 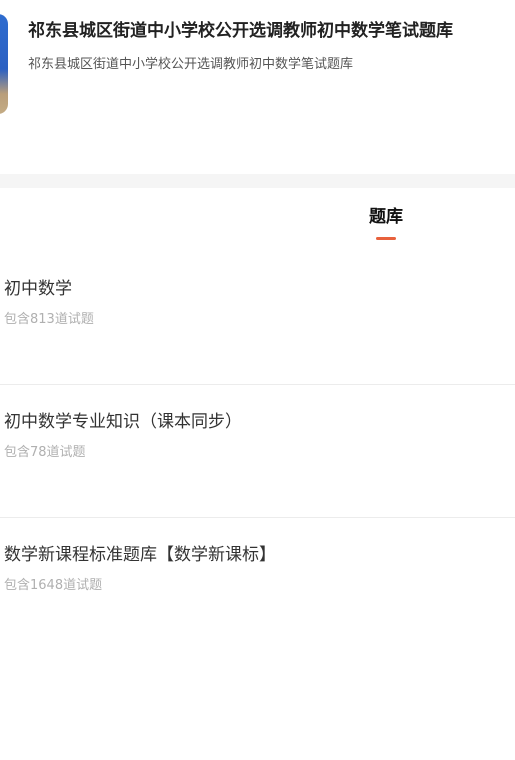 I want to click on bank-title: 祁东县城区街道中小学校公开选调教师初中数学笔试题库, so click(x=240, y=31).